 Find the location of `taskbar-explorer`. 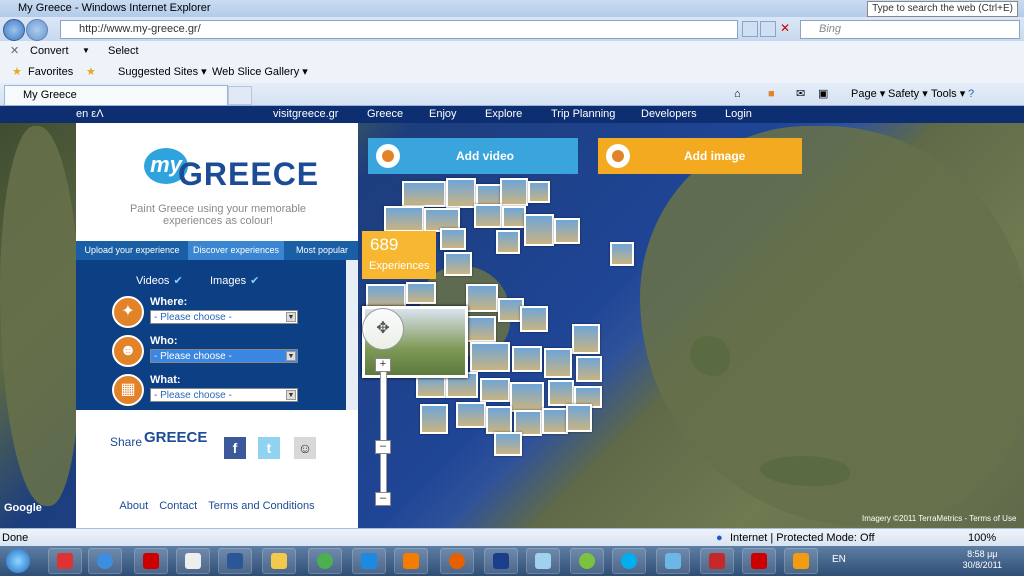

taskbar-explorer is located at coordinates (279, 561).